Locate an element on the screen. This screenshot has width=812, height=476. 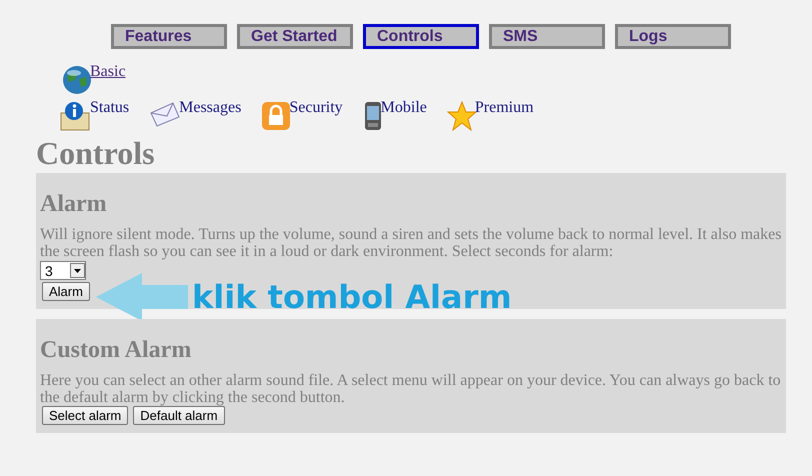
basic-link: Basic is located at coordinates (108, 72).